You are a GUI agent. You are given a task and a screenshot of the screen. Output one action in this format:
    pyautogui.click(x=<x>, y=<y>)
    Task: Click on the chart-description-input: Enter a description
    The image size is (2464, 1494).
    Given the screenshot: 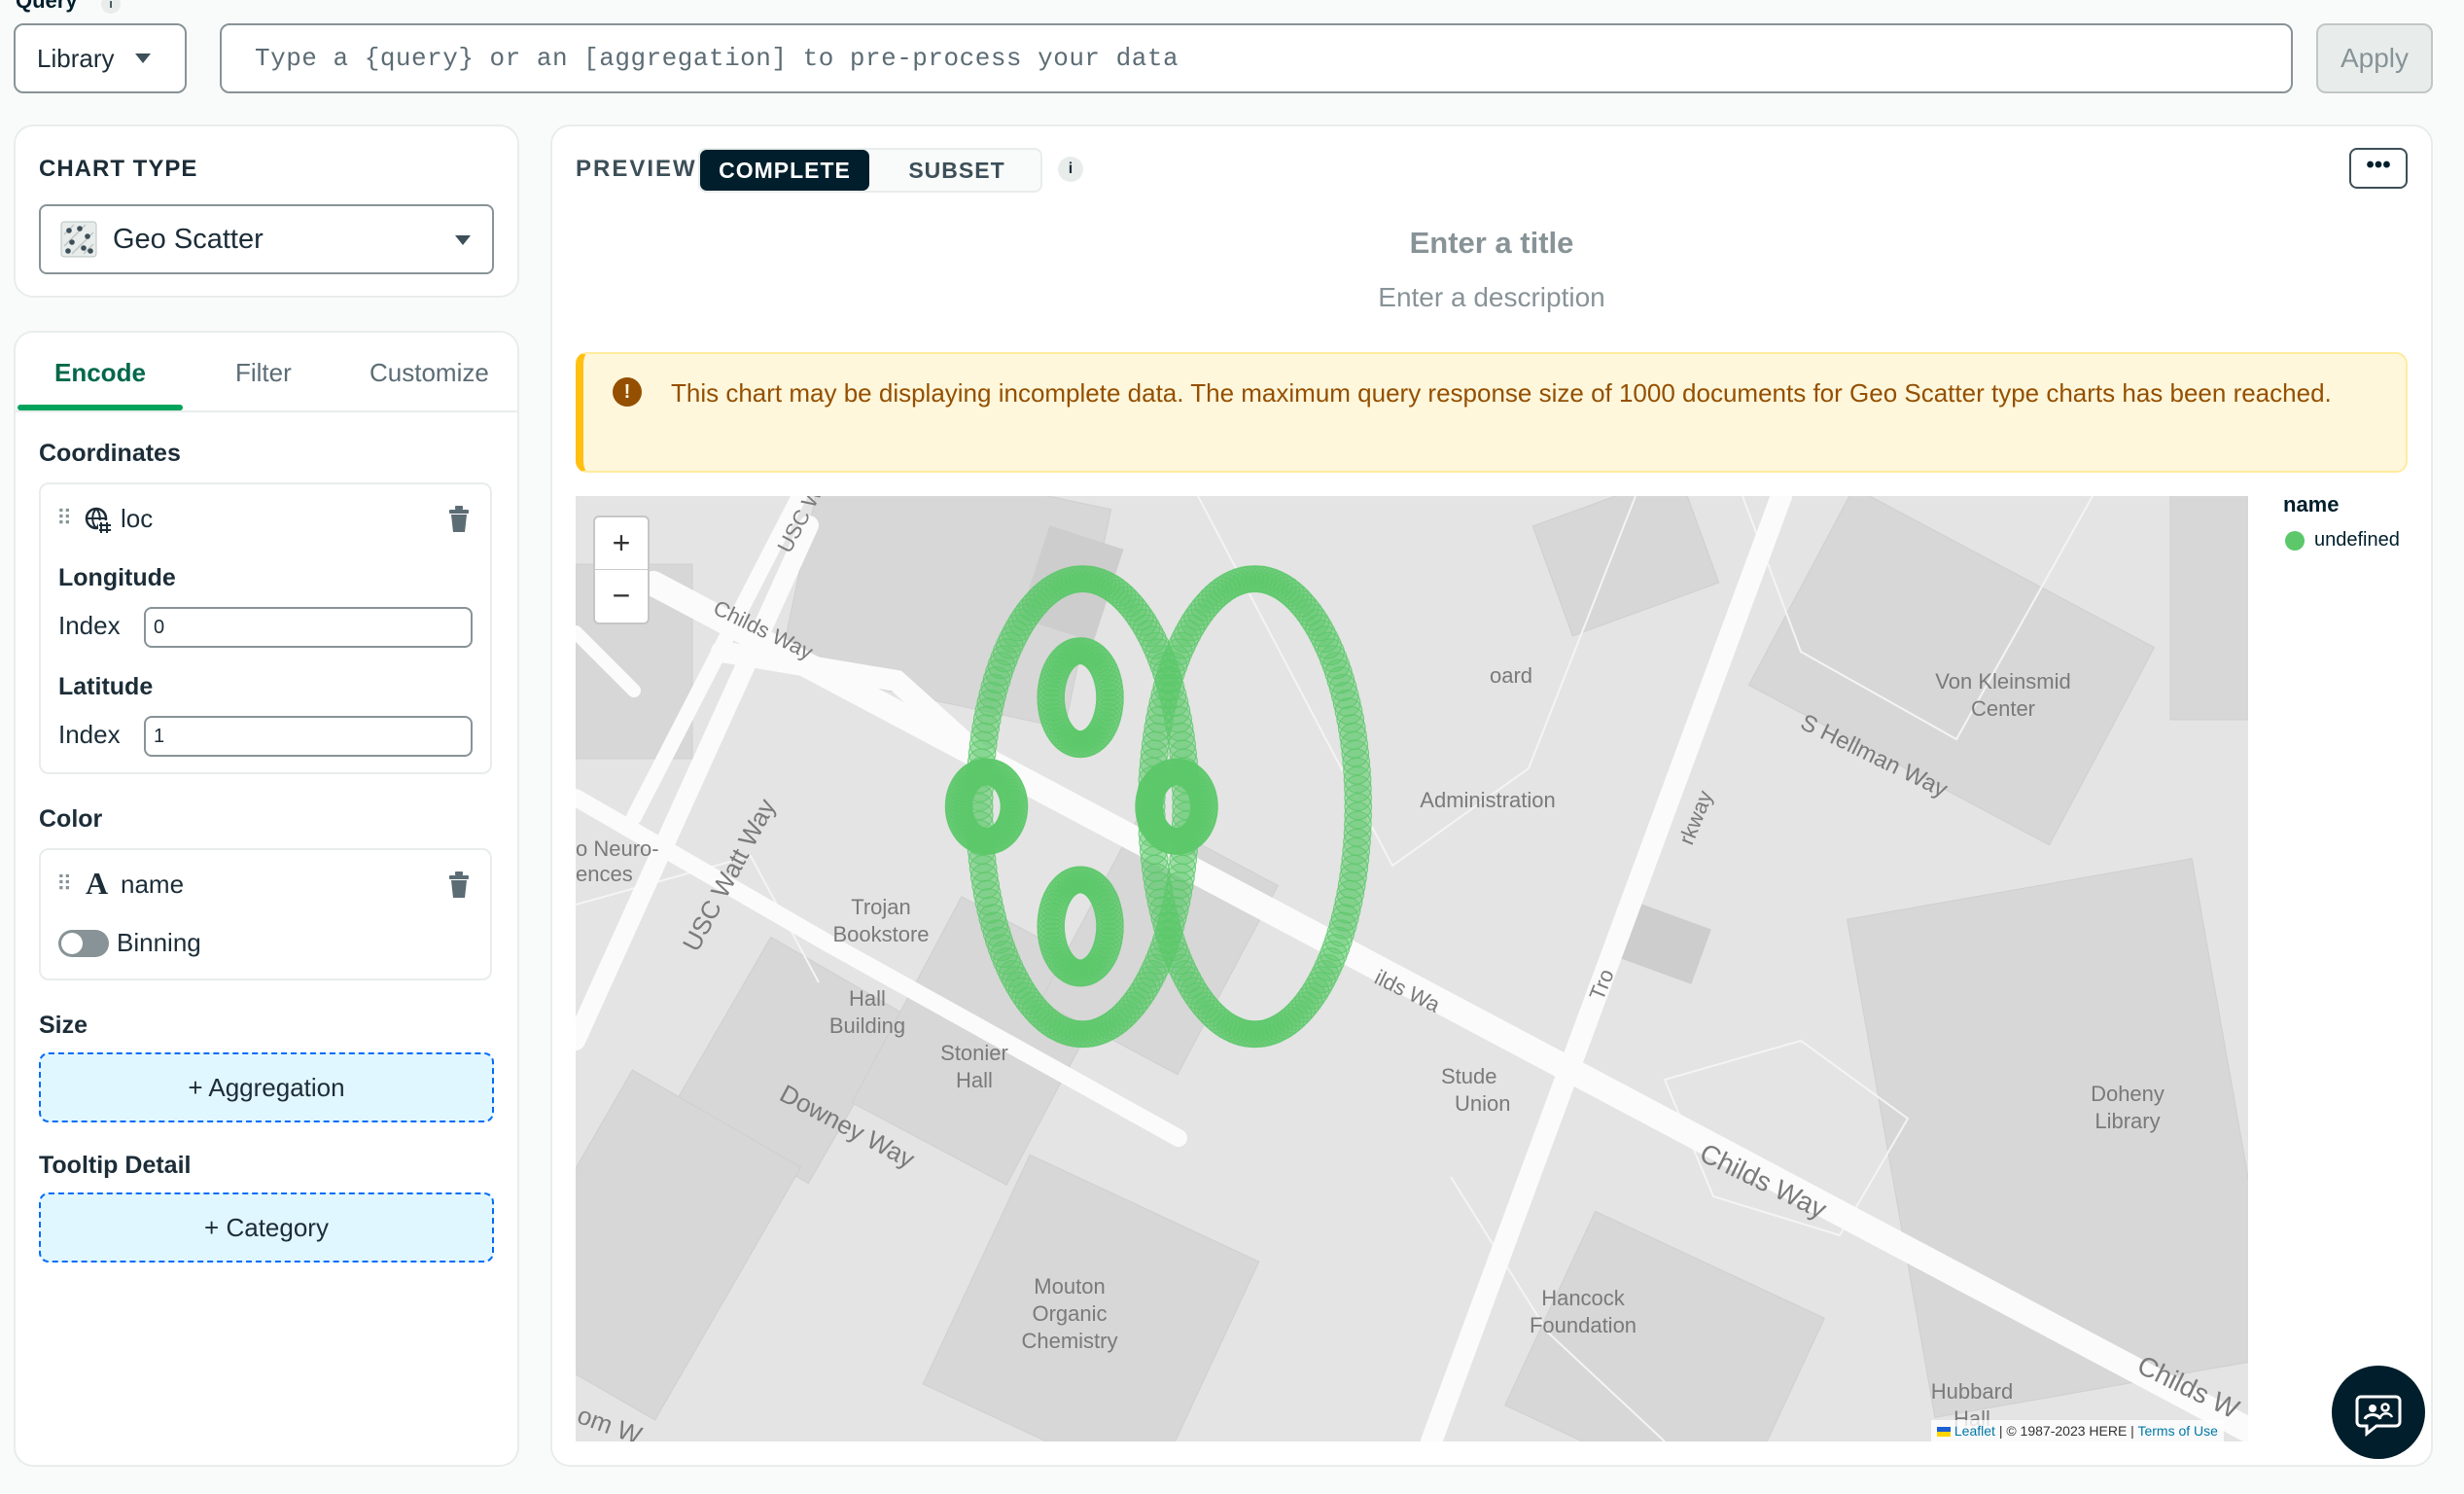 What is the action you would take?
    pyautogui.click(x=1491, y=297)
    